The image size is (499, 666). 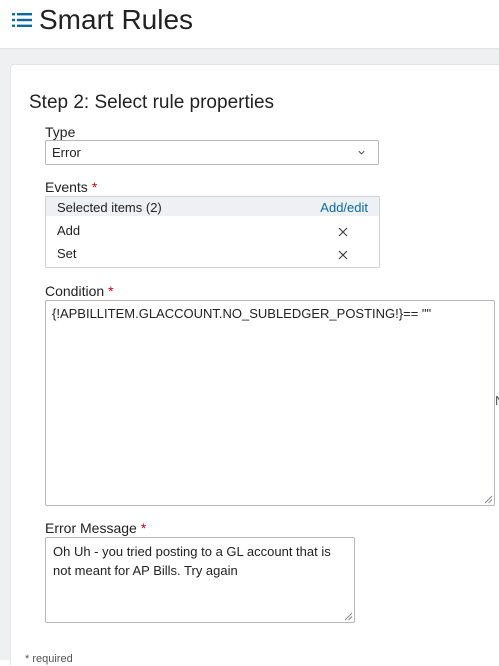 What do you see at coordinates (66, 152) in the screenshot?
I see `type-select-value: Error` at bounding box center [66, 152].